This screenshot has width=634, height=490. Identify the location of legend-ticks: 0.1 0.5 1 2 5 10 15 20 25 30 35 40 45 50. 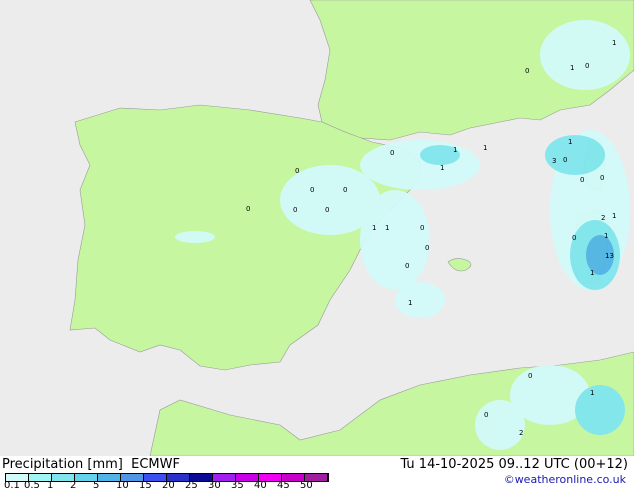
(165, 485).